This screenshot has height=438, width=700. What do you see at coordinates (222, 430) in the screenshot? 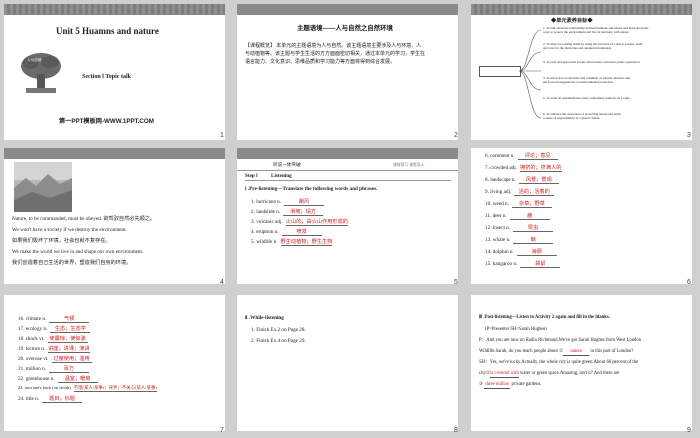
I see `page-number-7: 7` at bounding box center [222, 430].